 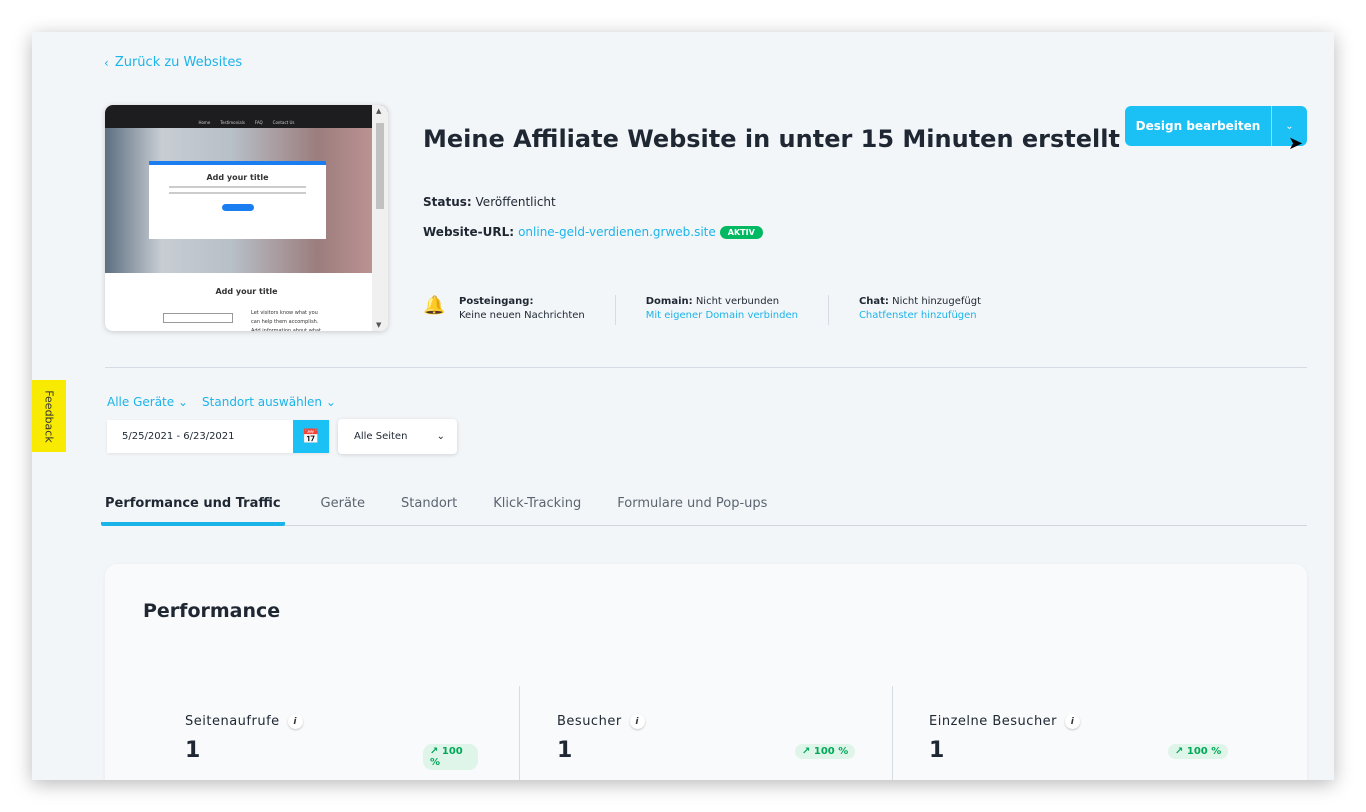 I want to click on inbox-label: Posteingang:, so click(x=496, y=301).